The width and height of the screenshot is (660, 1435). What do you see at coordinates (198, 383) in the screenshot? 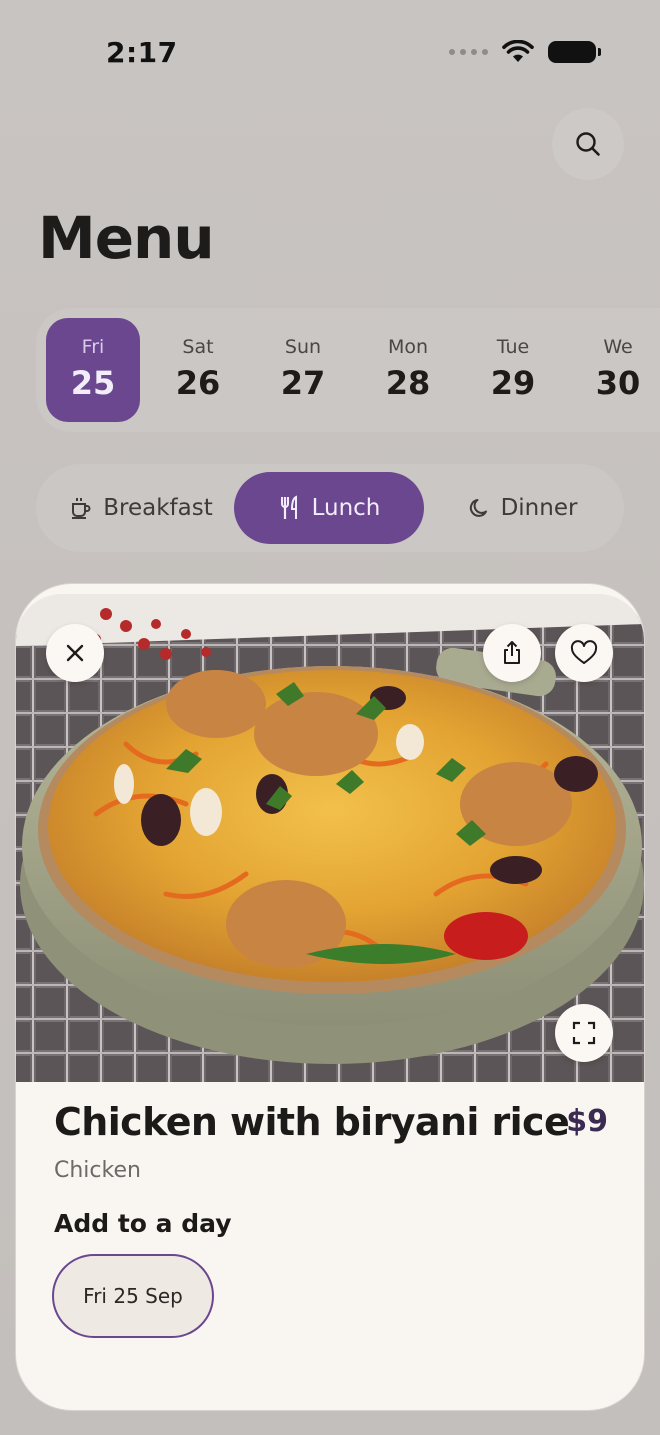
I see `day-number: 26` at bounding box center [198, 383].